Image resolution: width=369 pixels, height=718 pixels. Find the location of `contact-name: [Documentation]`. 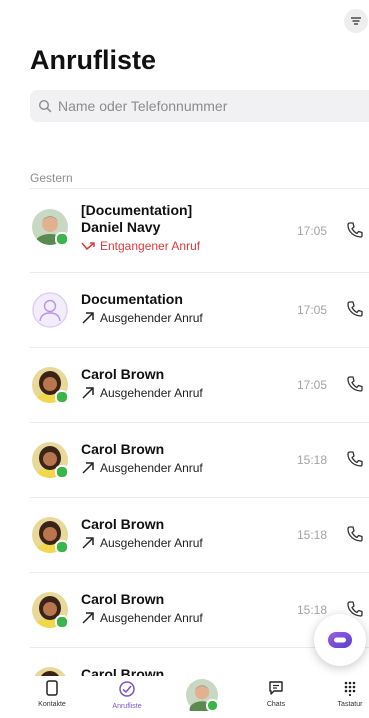

contact-name: [Documentation] is located at coordinates (137, 210).